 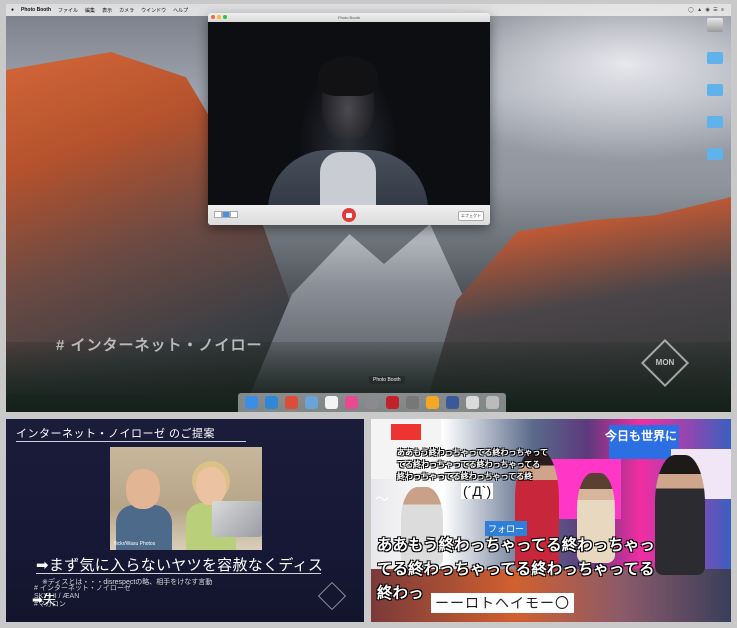 What do you see at coordinates (392, 402) in the screenshot?
I see `photo-booth-icon` at bounding box center [392, 402].